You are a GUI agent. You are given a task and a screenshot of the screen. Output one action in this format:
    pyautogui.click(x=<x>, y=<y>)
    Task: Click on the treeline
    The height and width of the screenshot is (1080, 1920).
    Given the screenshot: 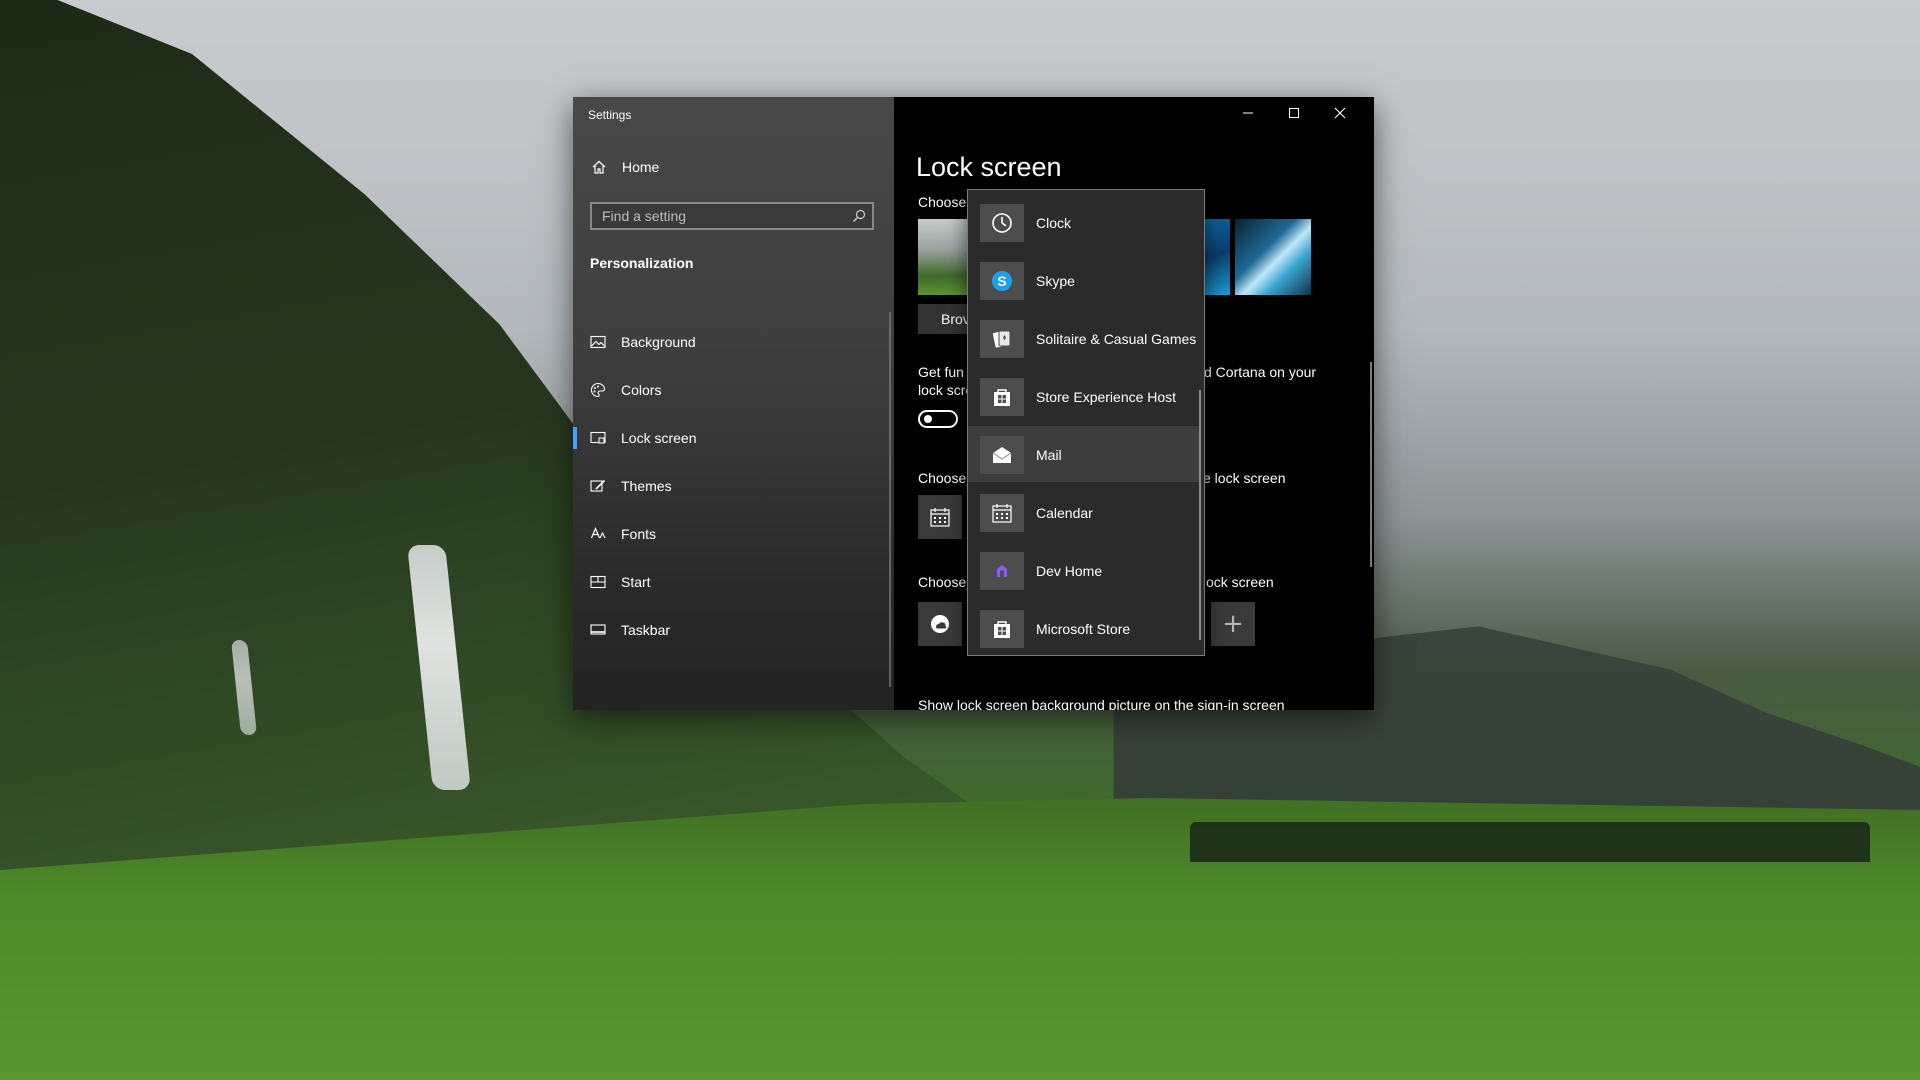 What is the action you would take?
    pyautogui.click(x=1530, y=842)
    